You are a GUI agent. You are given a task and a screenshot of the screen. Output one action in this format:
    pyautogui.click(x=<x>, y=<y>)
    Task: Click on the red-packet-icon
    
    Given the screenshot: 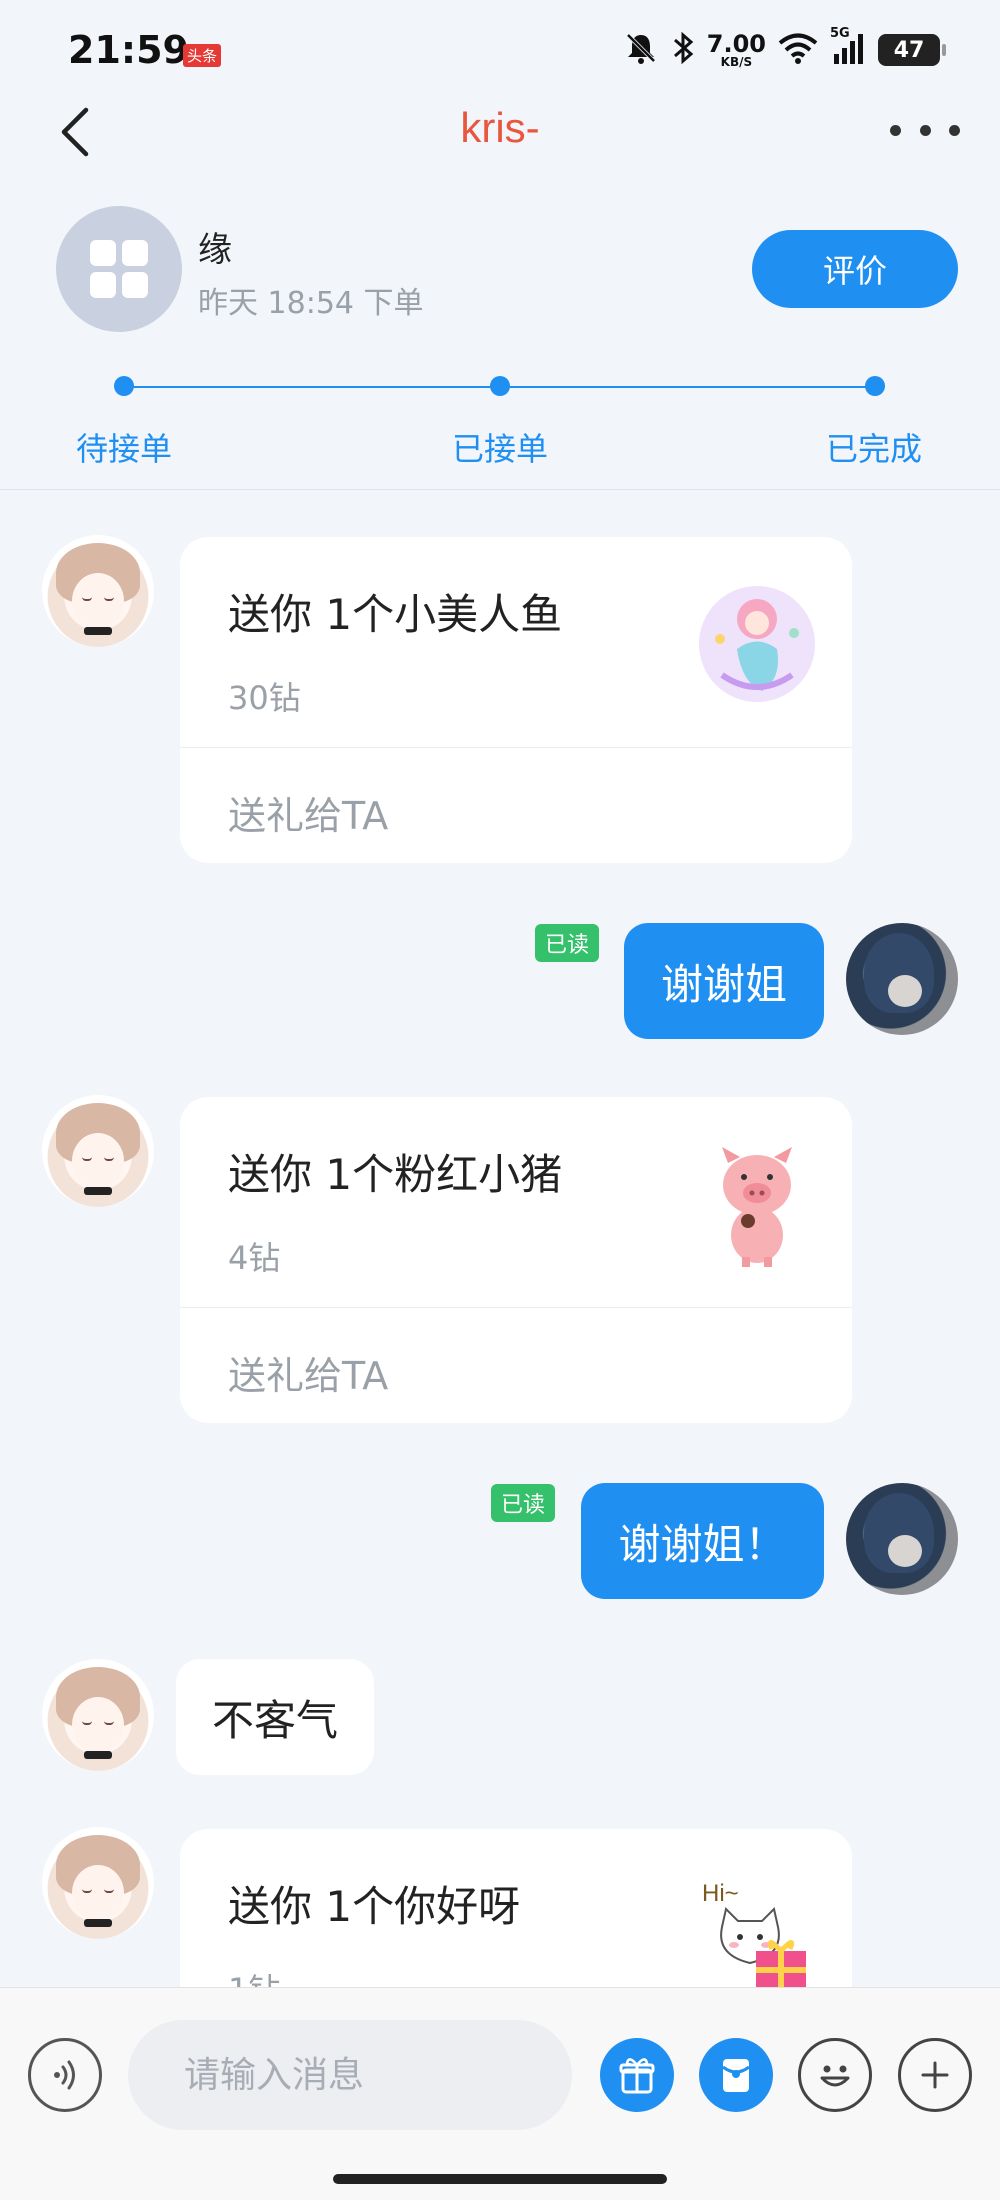 What is the action you would take?
    pyautogui.click(x=736, y=2075)
    